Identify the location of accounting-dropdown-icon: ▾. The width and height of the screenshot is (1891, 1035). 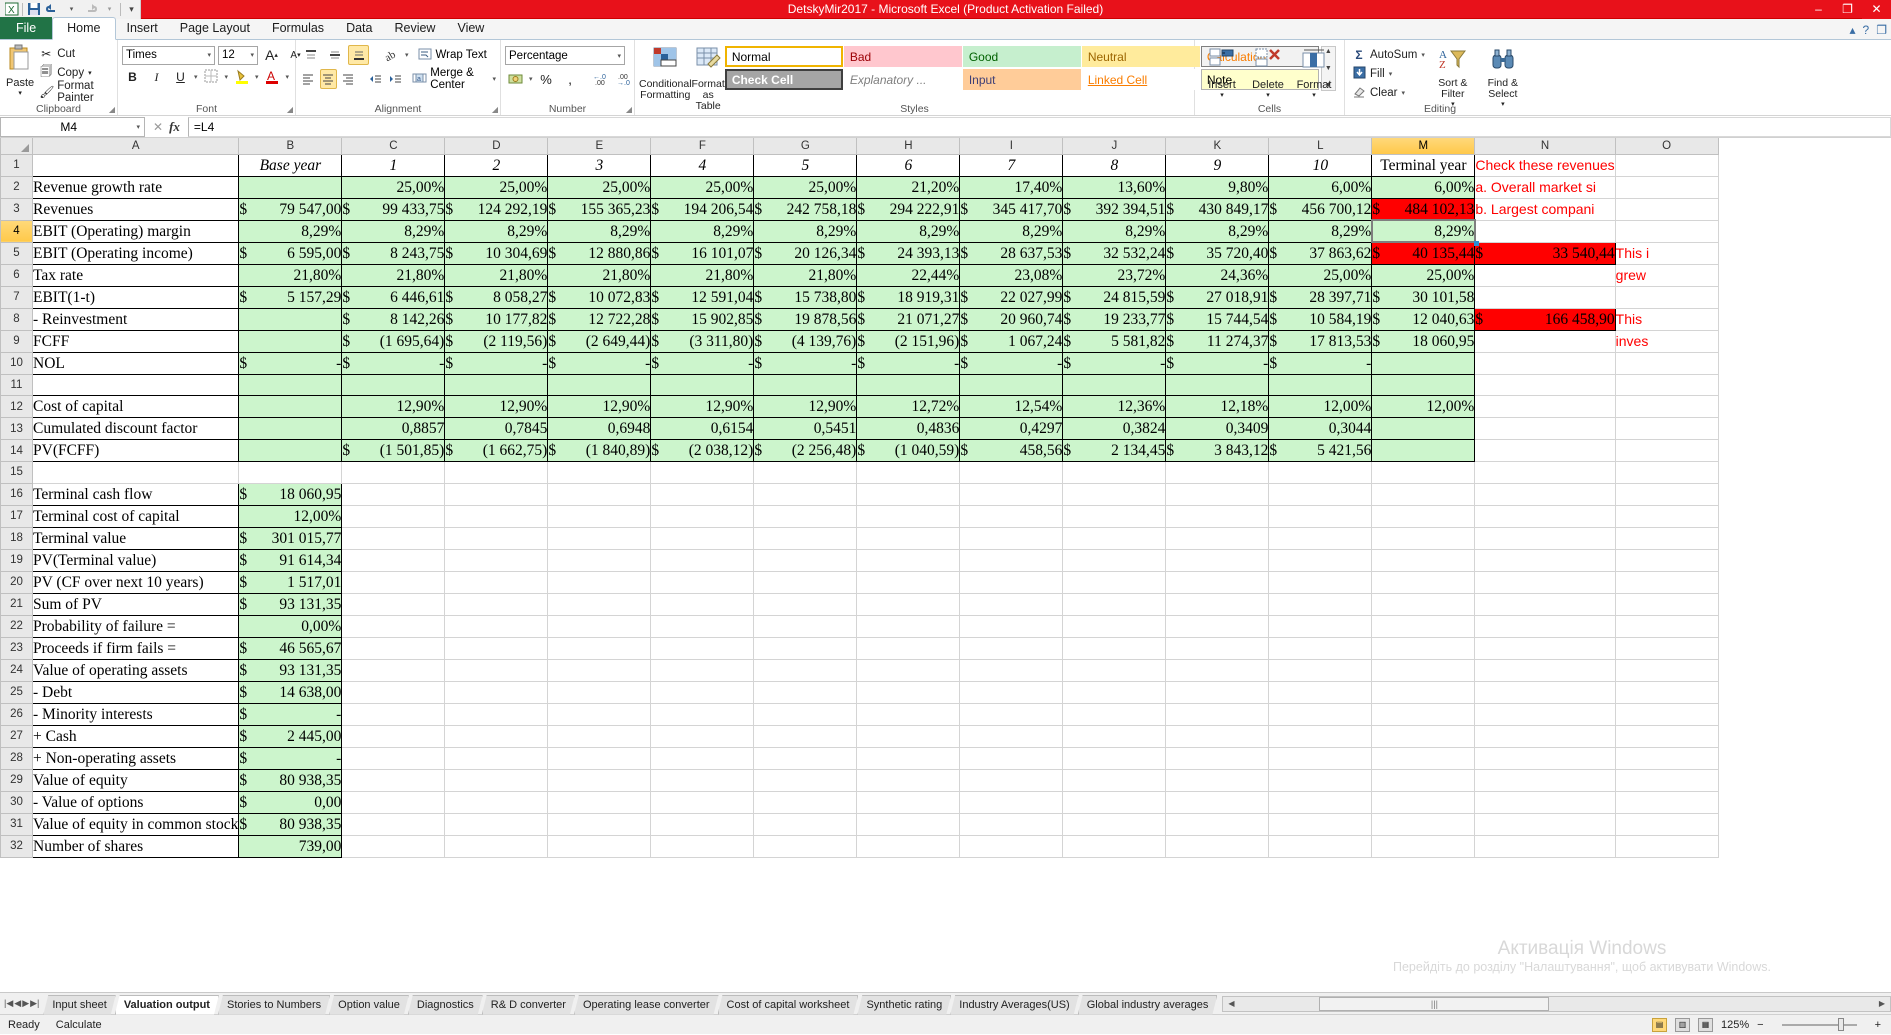
(531, 79).